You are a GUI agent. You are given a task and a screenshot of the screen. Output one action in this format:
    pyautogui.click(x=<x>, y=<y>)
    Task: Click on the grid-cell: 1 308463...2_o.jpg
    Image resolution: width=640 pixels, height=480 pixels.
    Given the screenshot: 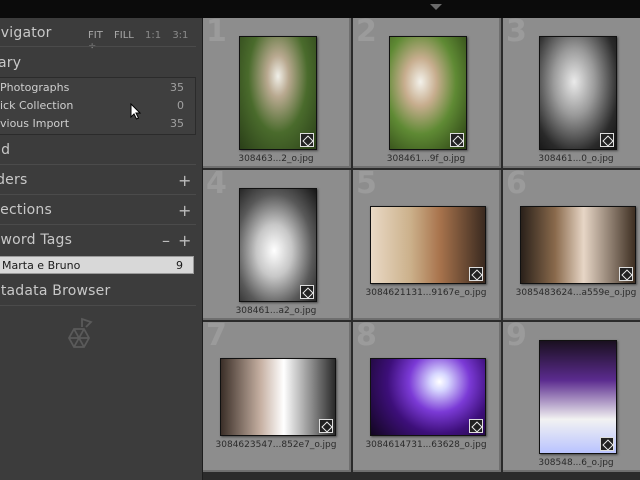 What is the action you would take?
    pyautogui.click(x=277, y=93)
    